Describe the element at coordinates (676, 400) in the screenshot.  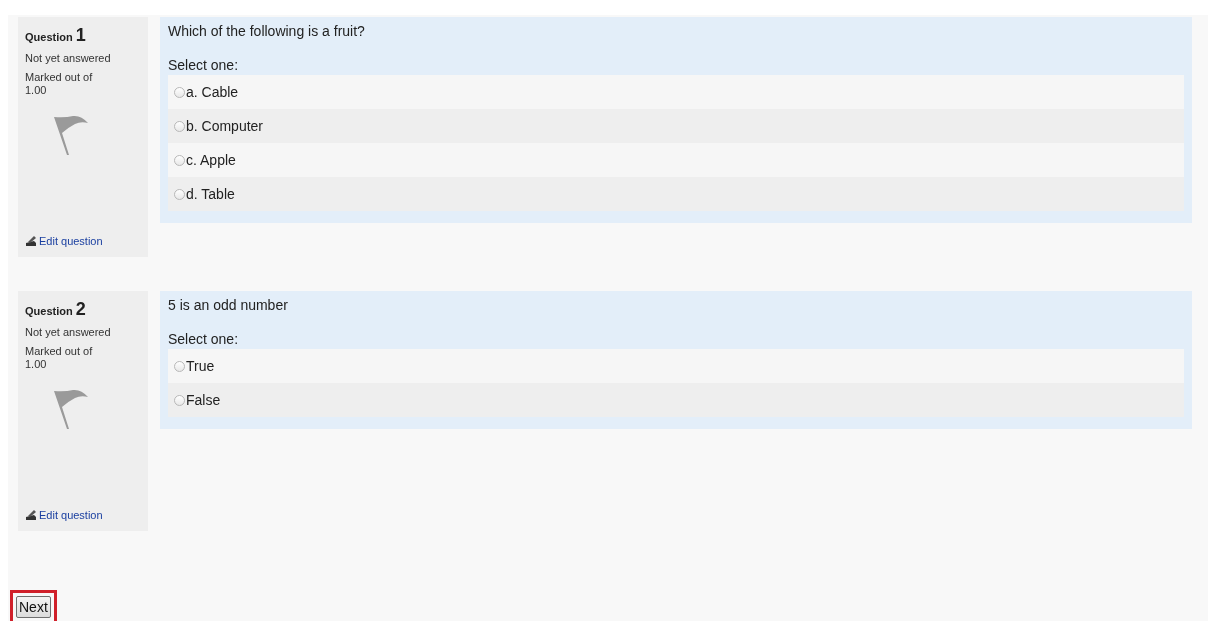
I see `answer-option: False` at that location.